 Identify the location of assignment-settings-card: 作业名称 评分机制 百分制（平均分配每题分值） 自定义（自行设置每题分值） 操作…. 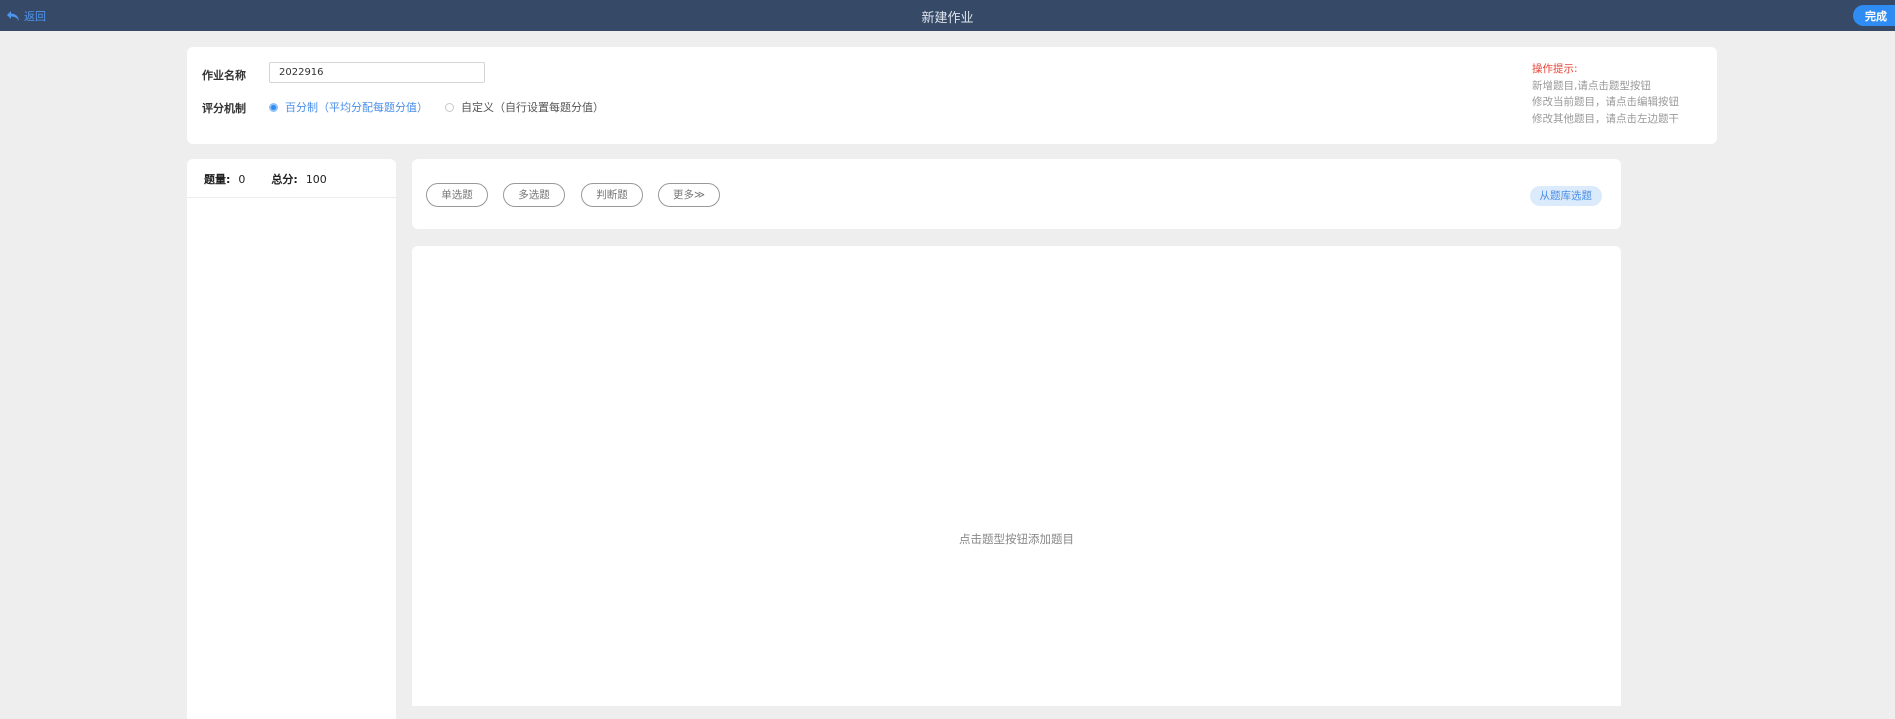
(952, 95).